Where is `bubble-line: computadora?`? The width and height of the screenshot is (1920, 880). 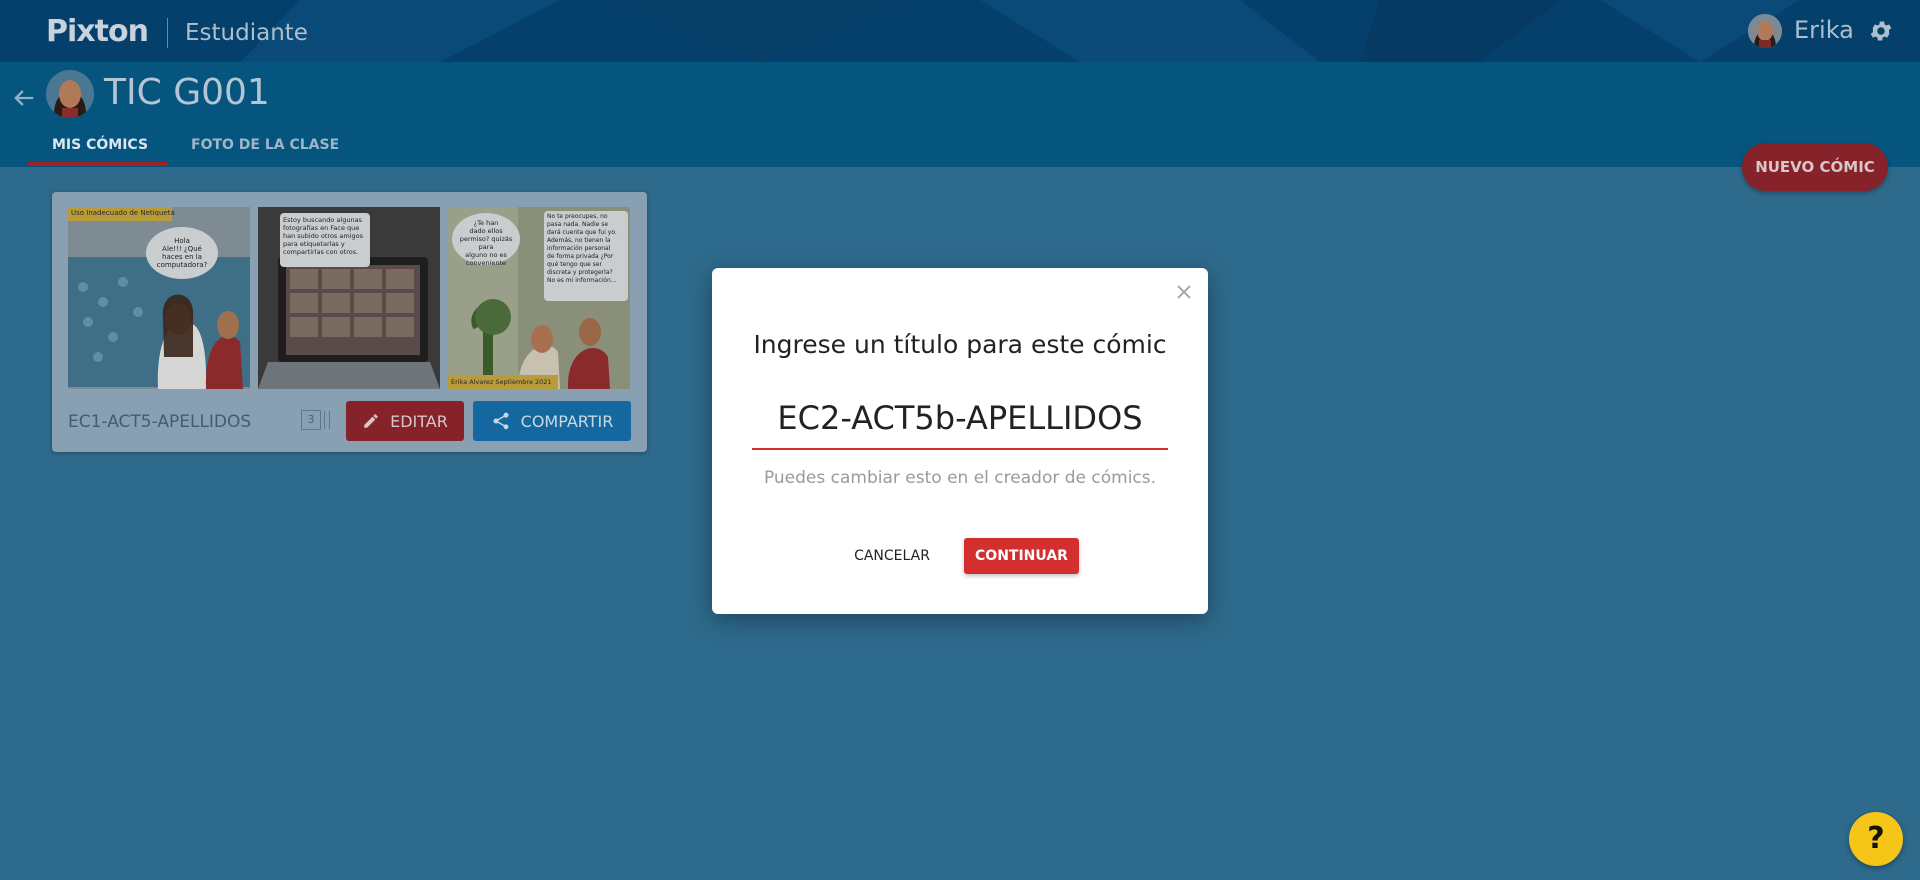
bubble-line: computadora? is located at coordinates (182, 265).